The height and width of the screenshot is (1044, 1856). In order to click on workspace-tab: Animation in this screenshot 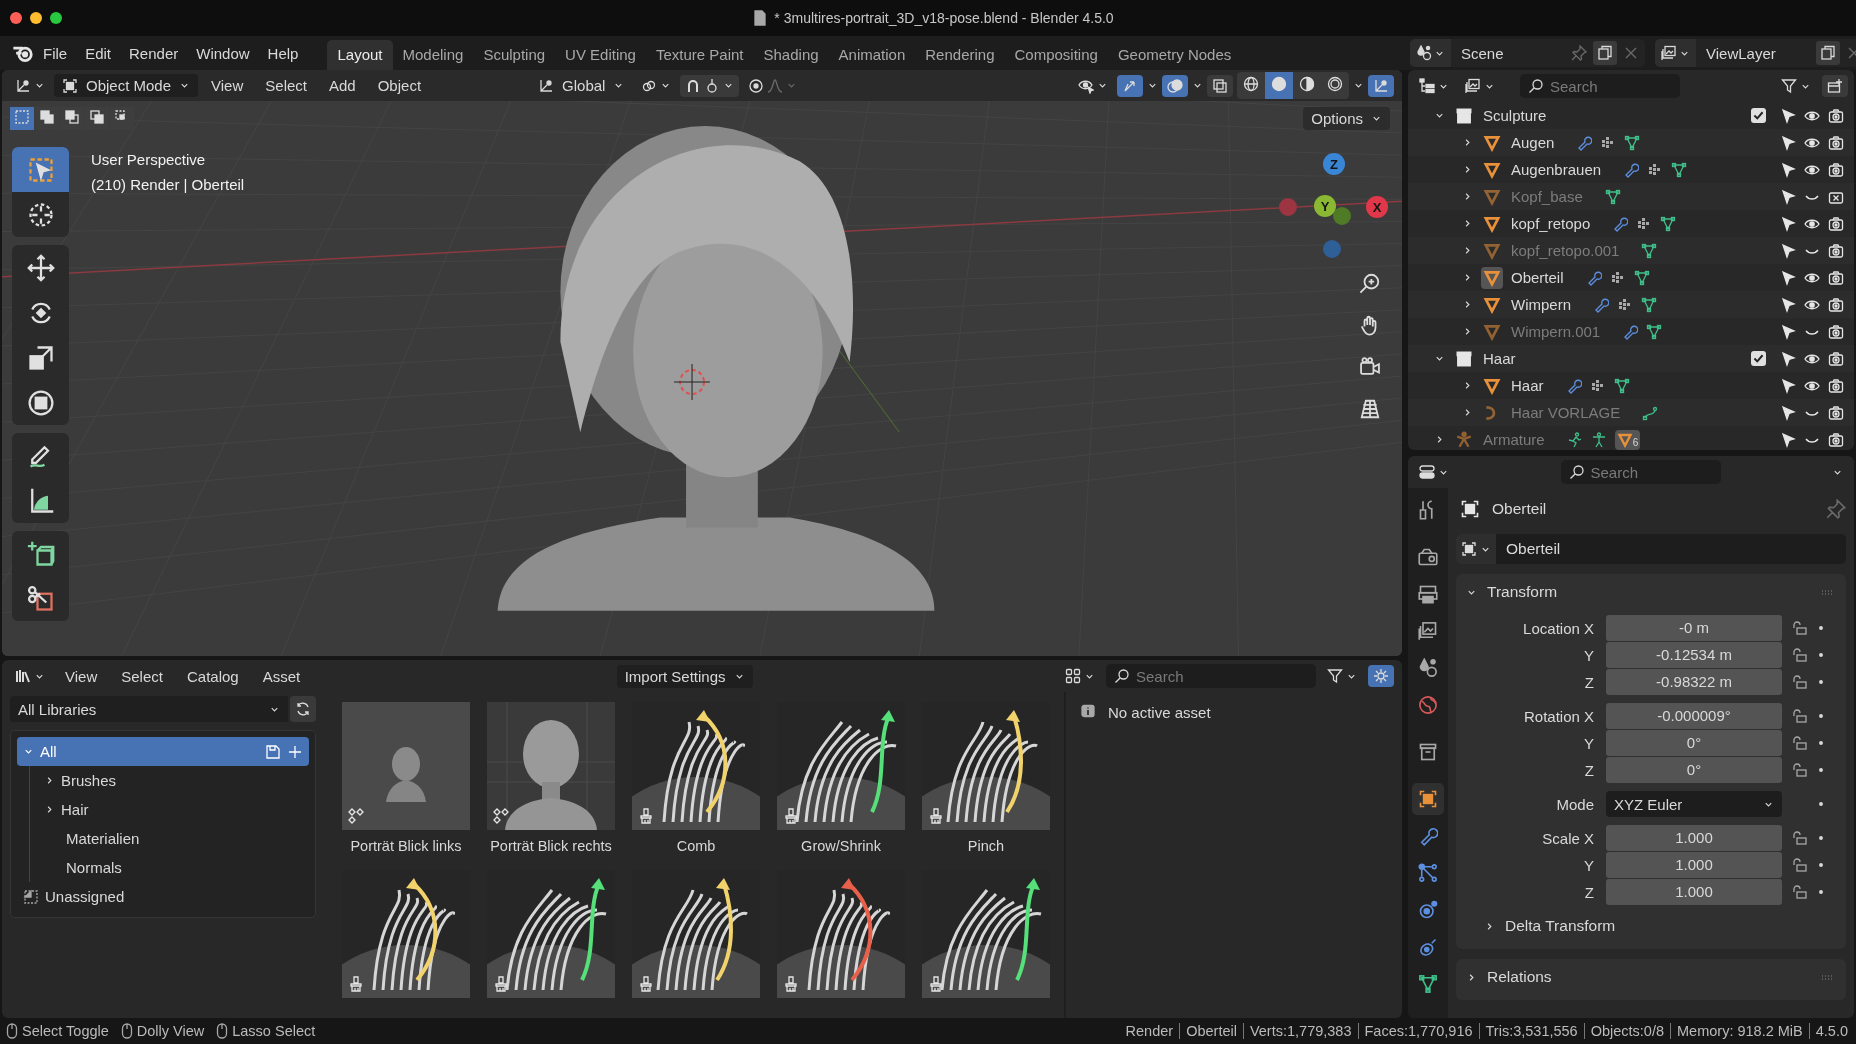, I will do `click(872, 55)`.